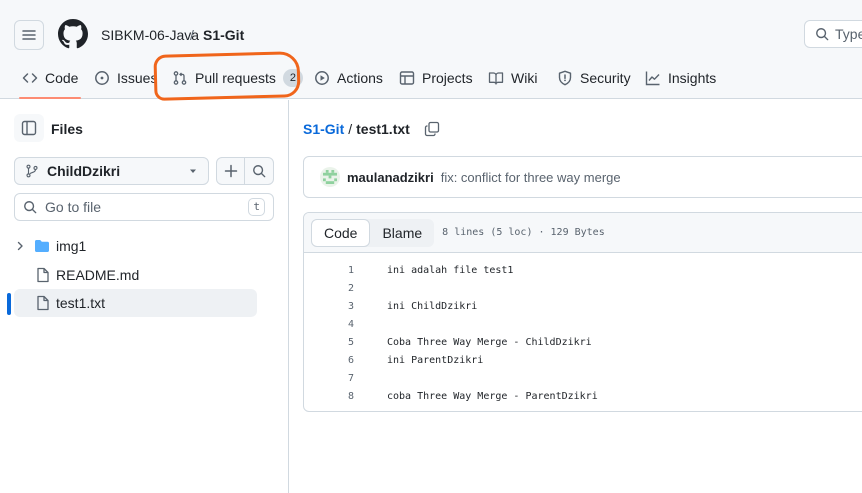 This screenshot has width=862, height=493. Describe the element at coordinates (447, 78) in the screenshot. I see `tab-label: Projects` at that location.